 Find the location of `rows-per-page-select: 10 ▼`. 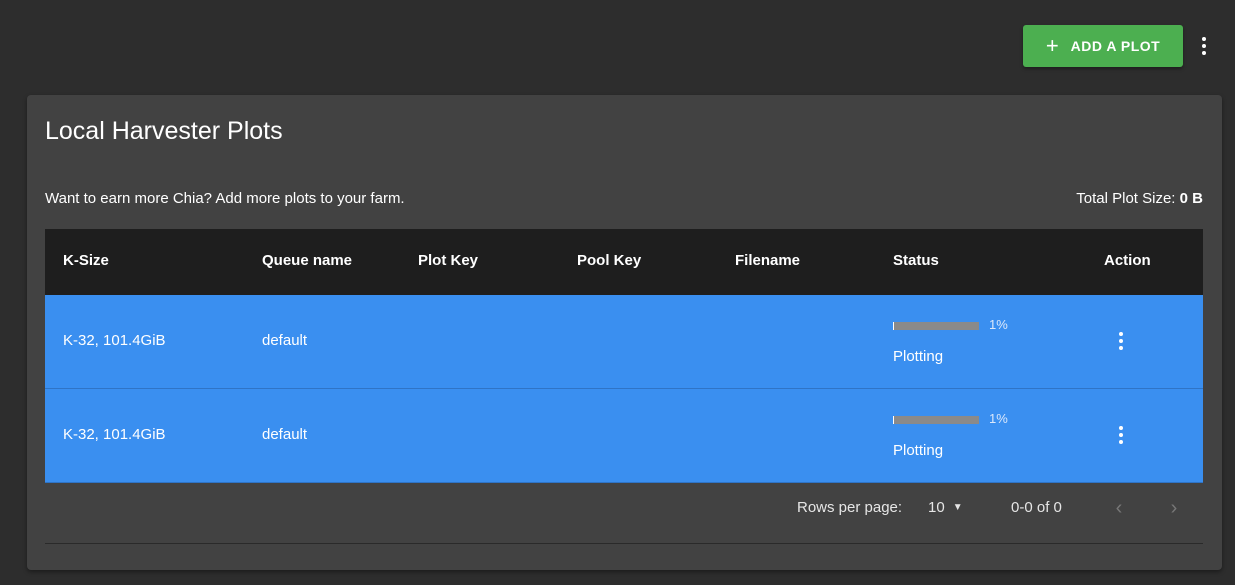

rows-per-page-select: 10 ▼ is located at coordinates (945, 507).